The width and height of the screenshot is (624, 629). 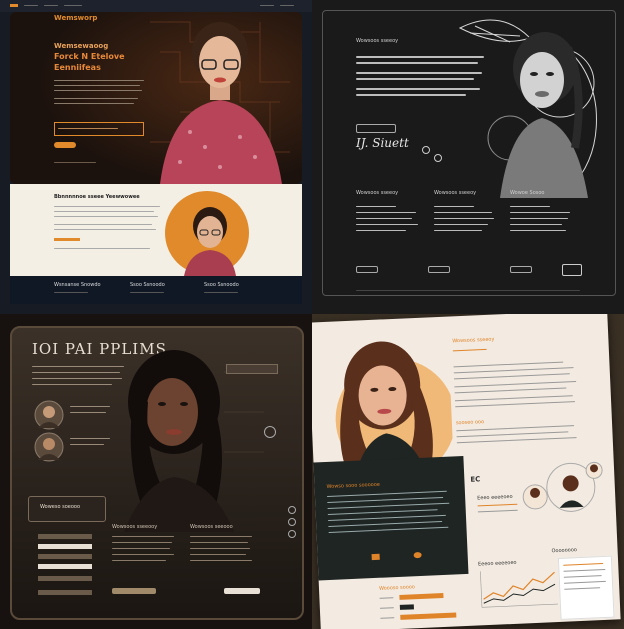 What do you see at coordinates (97, 197) in the screenshot?
I see `section-title: Bbnnnnnoe sseee Yeewwowee` at bounding box center [97, 197].